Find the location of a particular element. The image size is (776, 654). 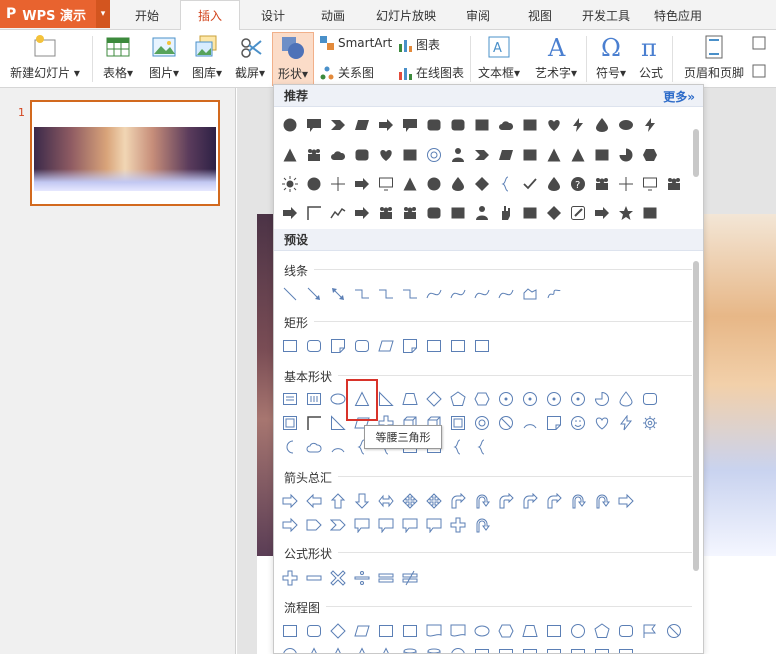

tab-view: 视图 is located at coordinates (540, 15).